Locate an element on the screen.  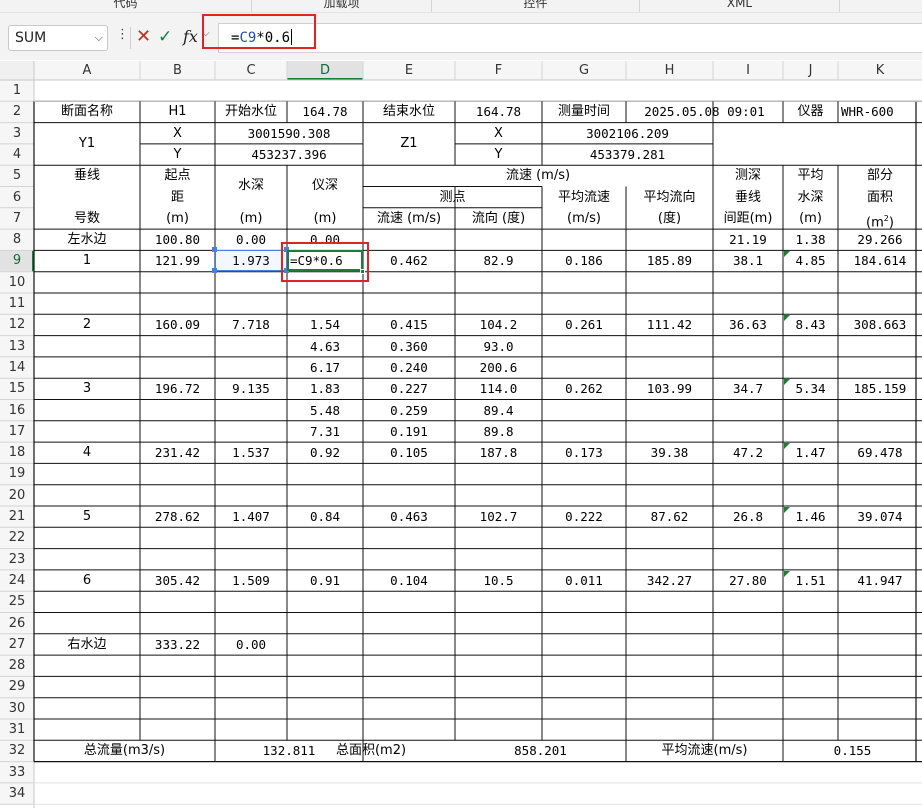
cell-a15: 3 is located at coordinates (87, 388).